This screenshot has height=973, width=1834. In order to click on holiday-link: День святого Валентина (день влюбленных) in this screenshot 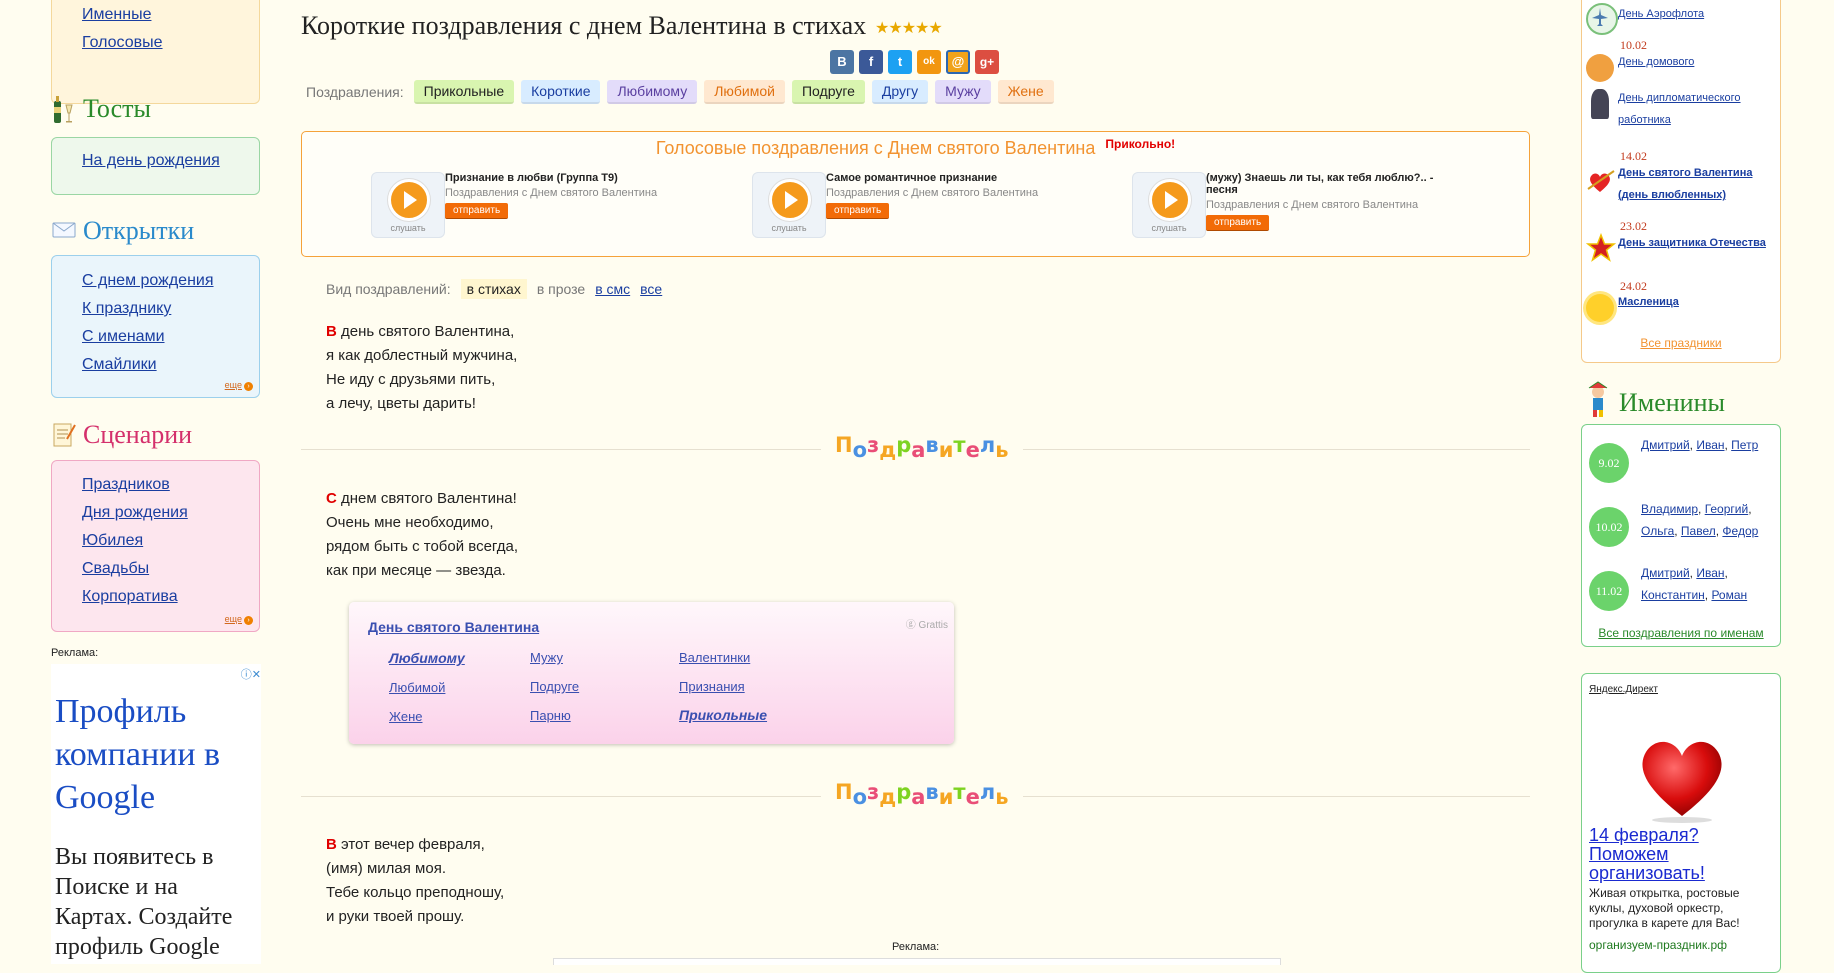, I will do `click(1698, 184)`.